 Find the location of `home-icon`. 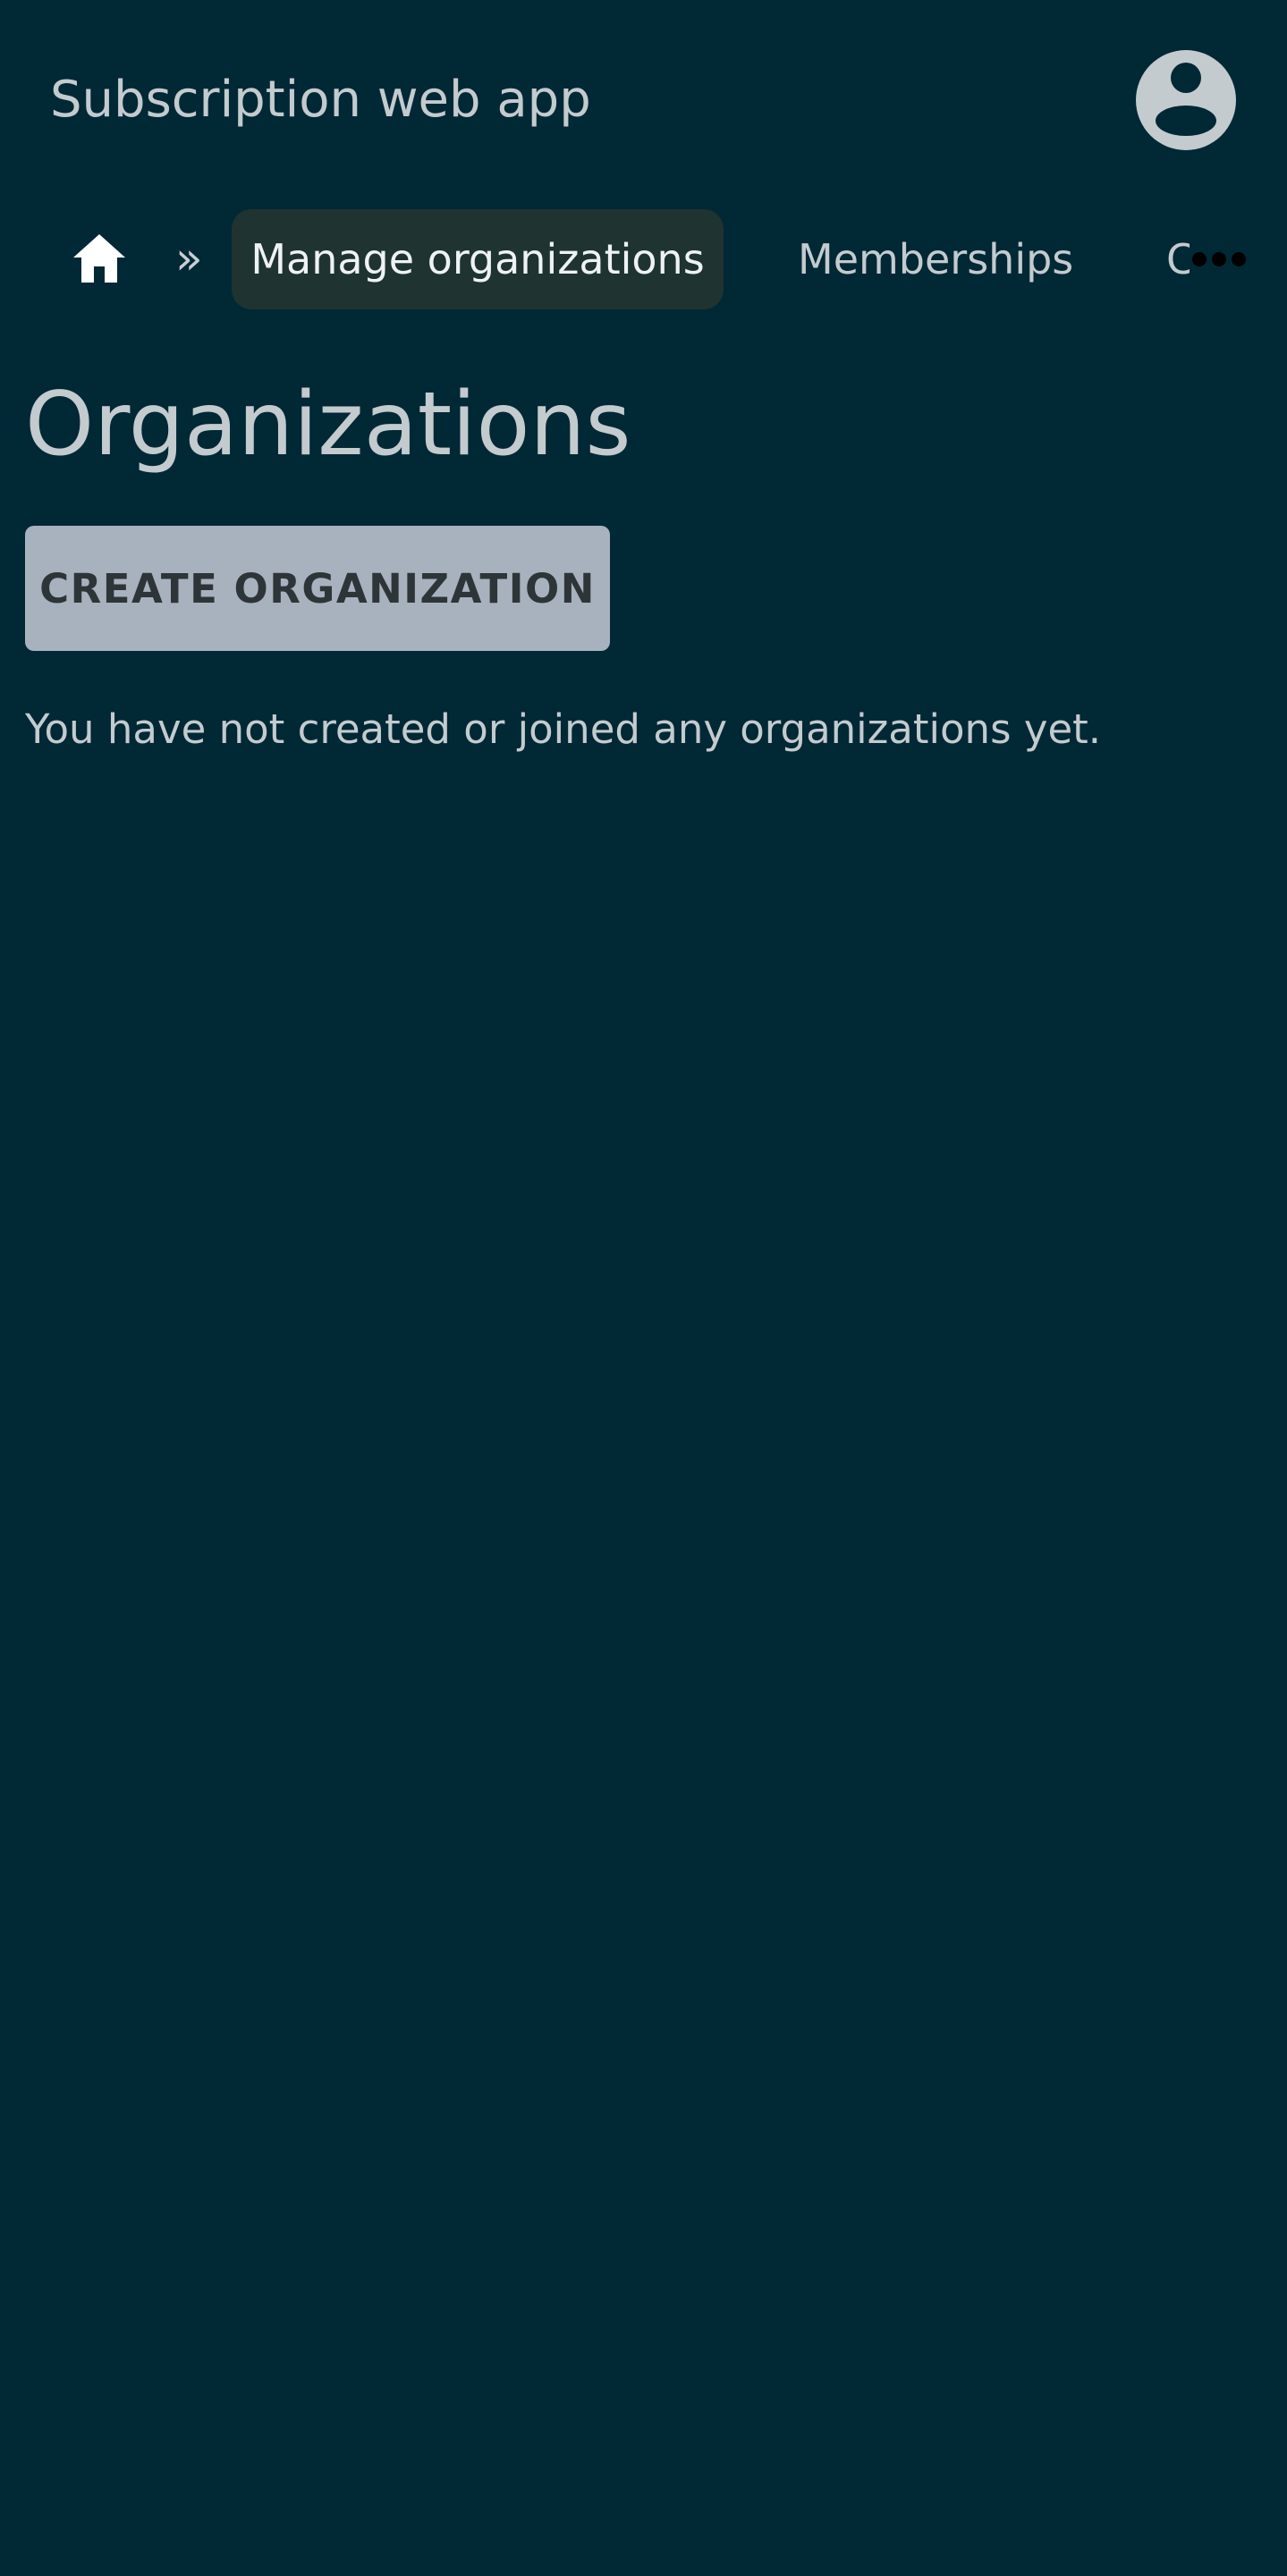

home-icon is located at coordinates (99, 258).